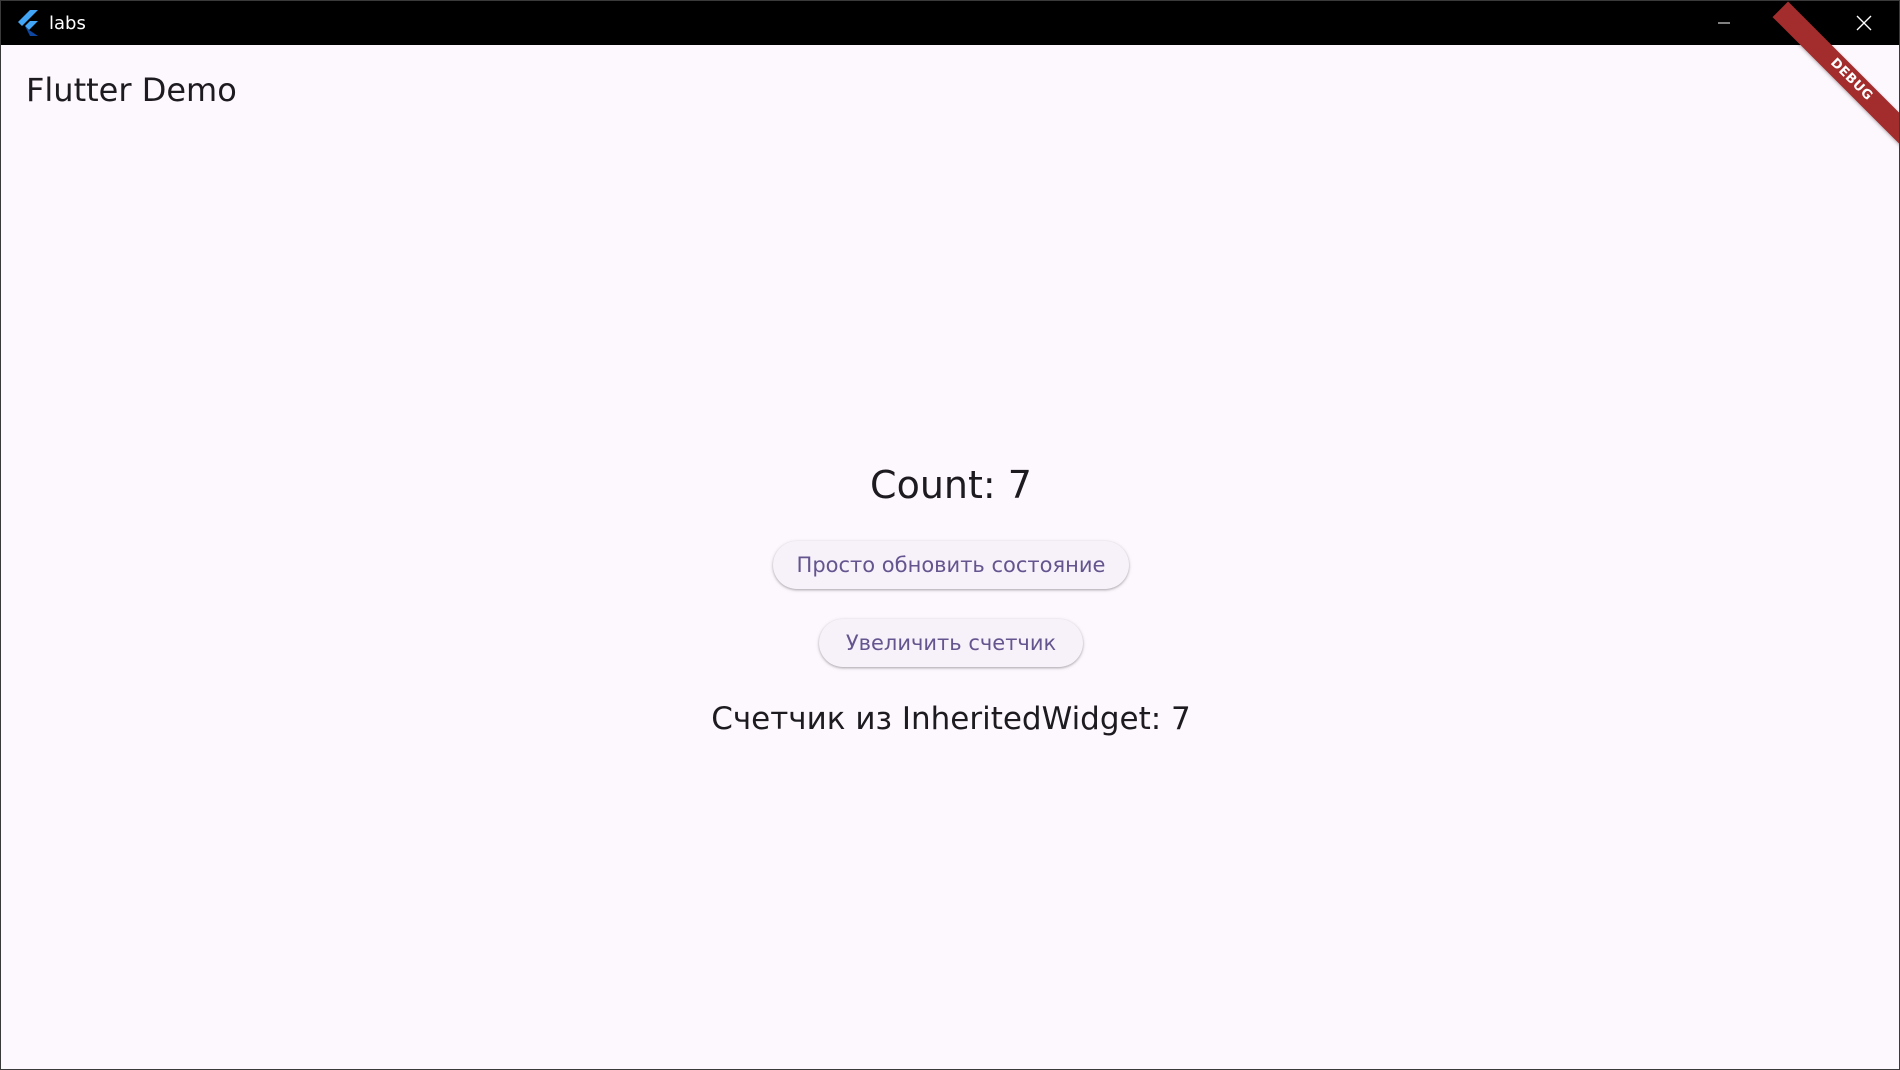  What do you see at coordinates (951, 643) in the screenshot?
I see `increment-counter-button: Увеличить счетчик` at bounding box center [951, 643].